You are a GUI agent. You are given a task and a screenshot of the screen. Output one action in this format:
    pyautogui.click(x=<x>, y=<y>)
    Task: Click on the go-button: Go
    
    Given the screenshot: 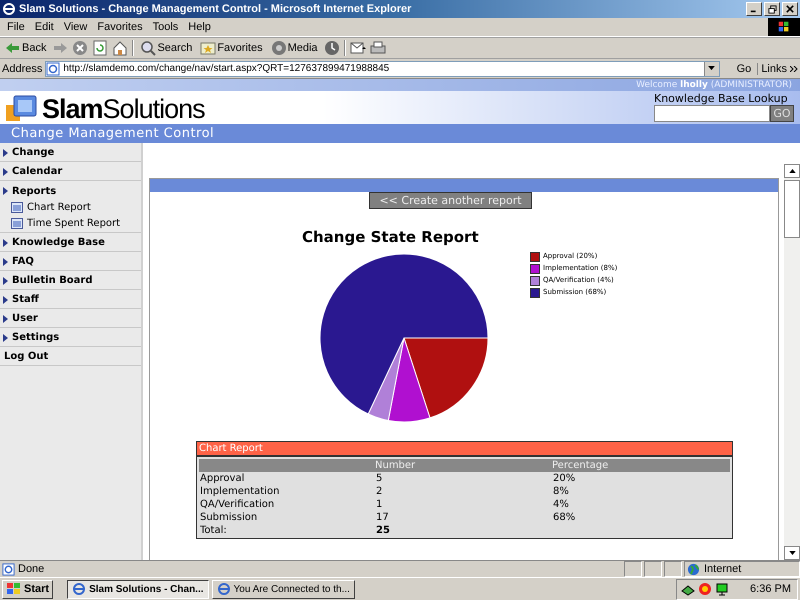 What is the action you would take?
    pyautogui.click(x=740, y=68)
    